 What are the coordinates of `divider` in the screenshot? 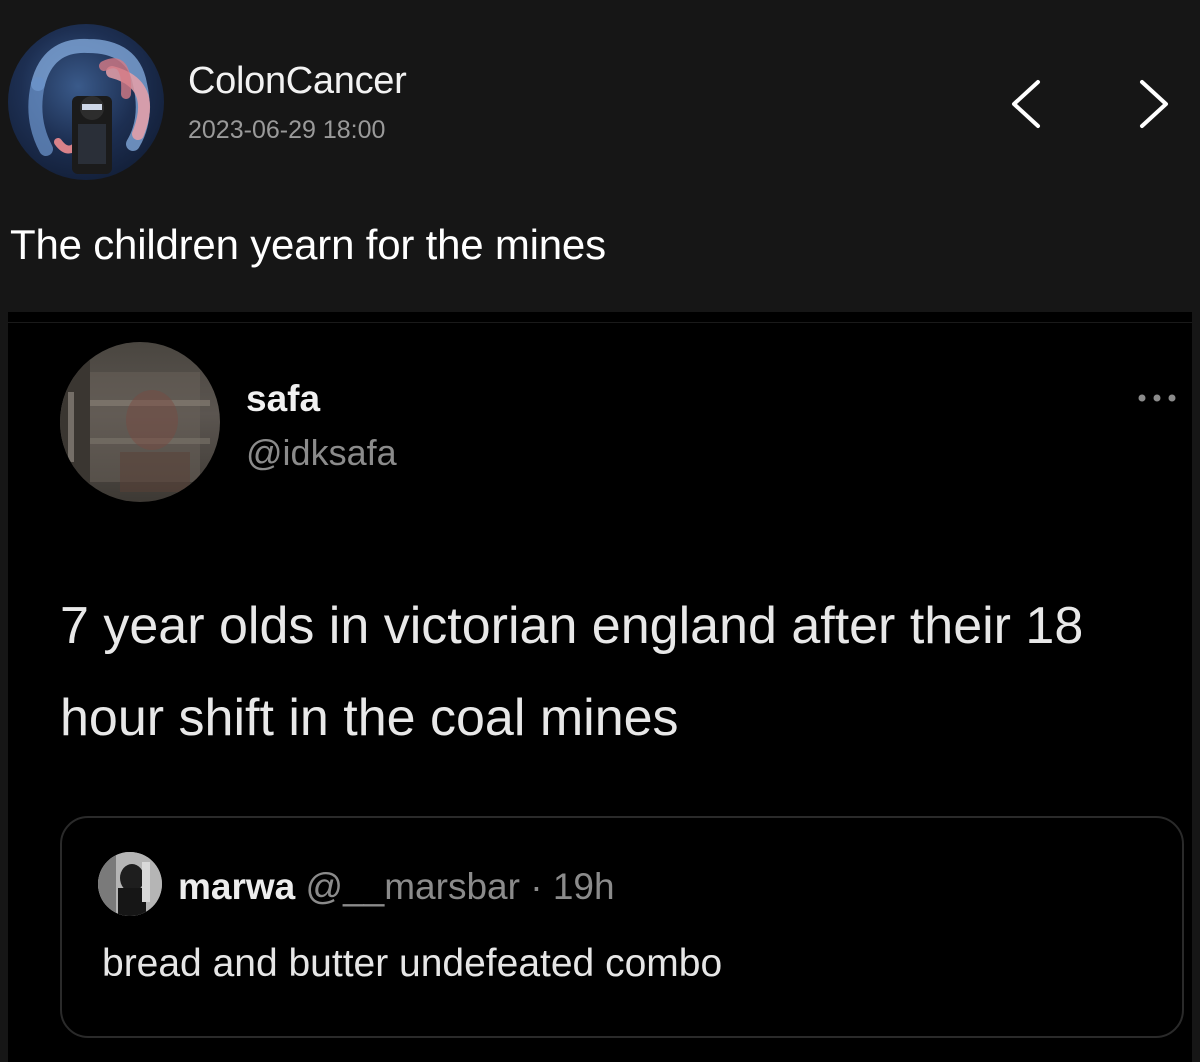 It's located at (600, 322).